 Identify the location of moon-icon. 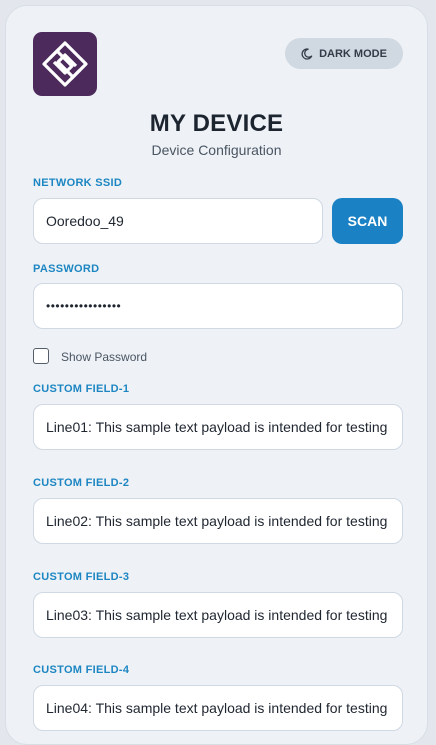
(307, 53).